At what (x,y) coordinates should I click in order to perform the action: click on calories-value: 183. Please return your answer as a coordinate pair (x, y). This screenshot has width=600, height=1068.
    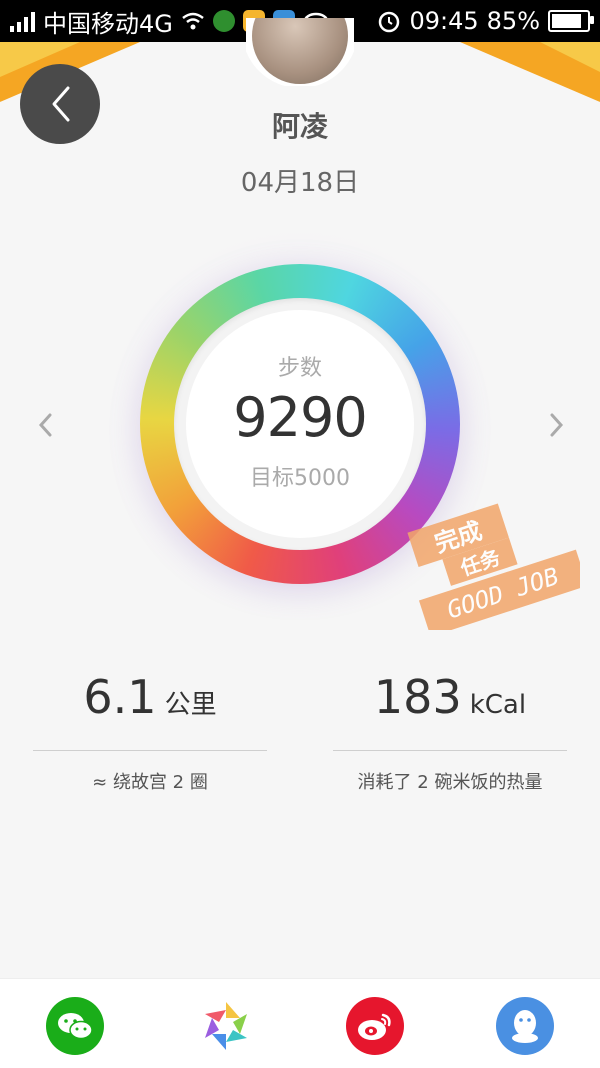
    Looking at the image, I should click on (417, 697).